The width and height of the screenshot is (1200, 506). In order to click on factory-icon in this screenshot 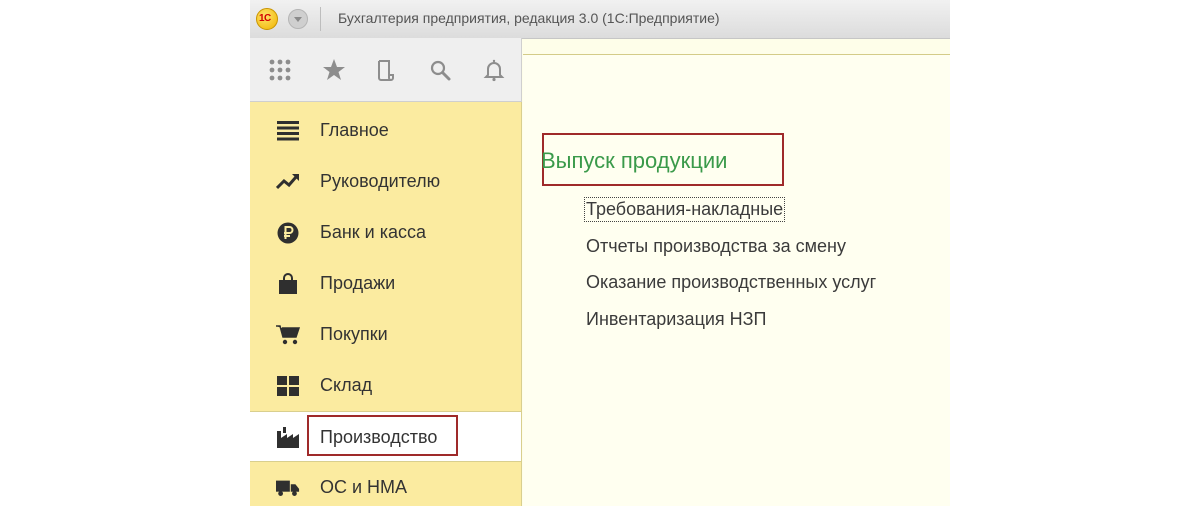, I will do `click(288, 438)`.